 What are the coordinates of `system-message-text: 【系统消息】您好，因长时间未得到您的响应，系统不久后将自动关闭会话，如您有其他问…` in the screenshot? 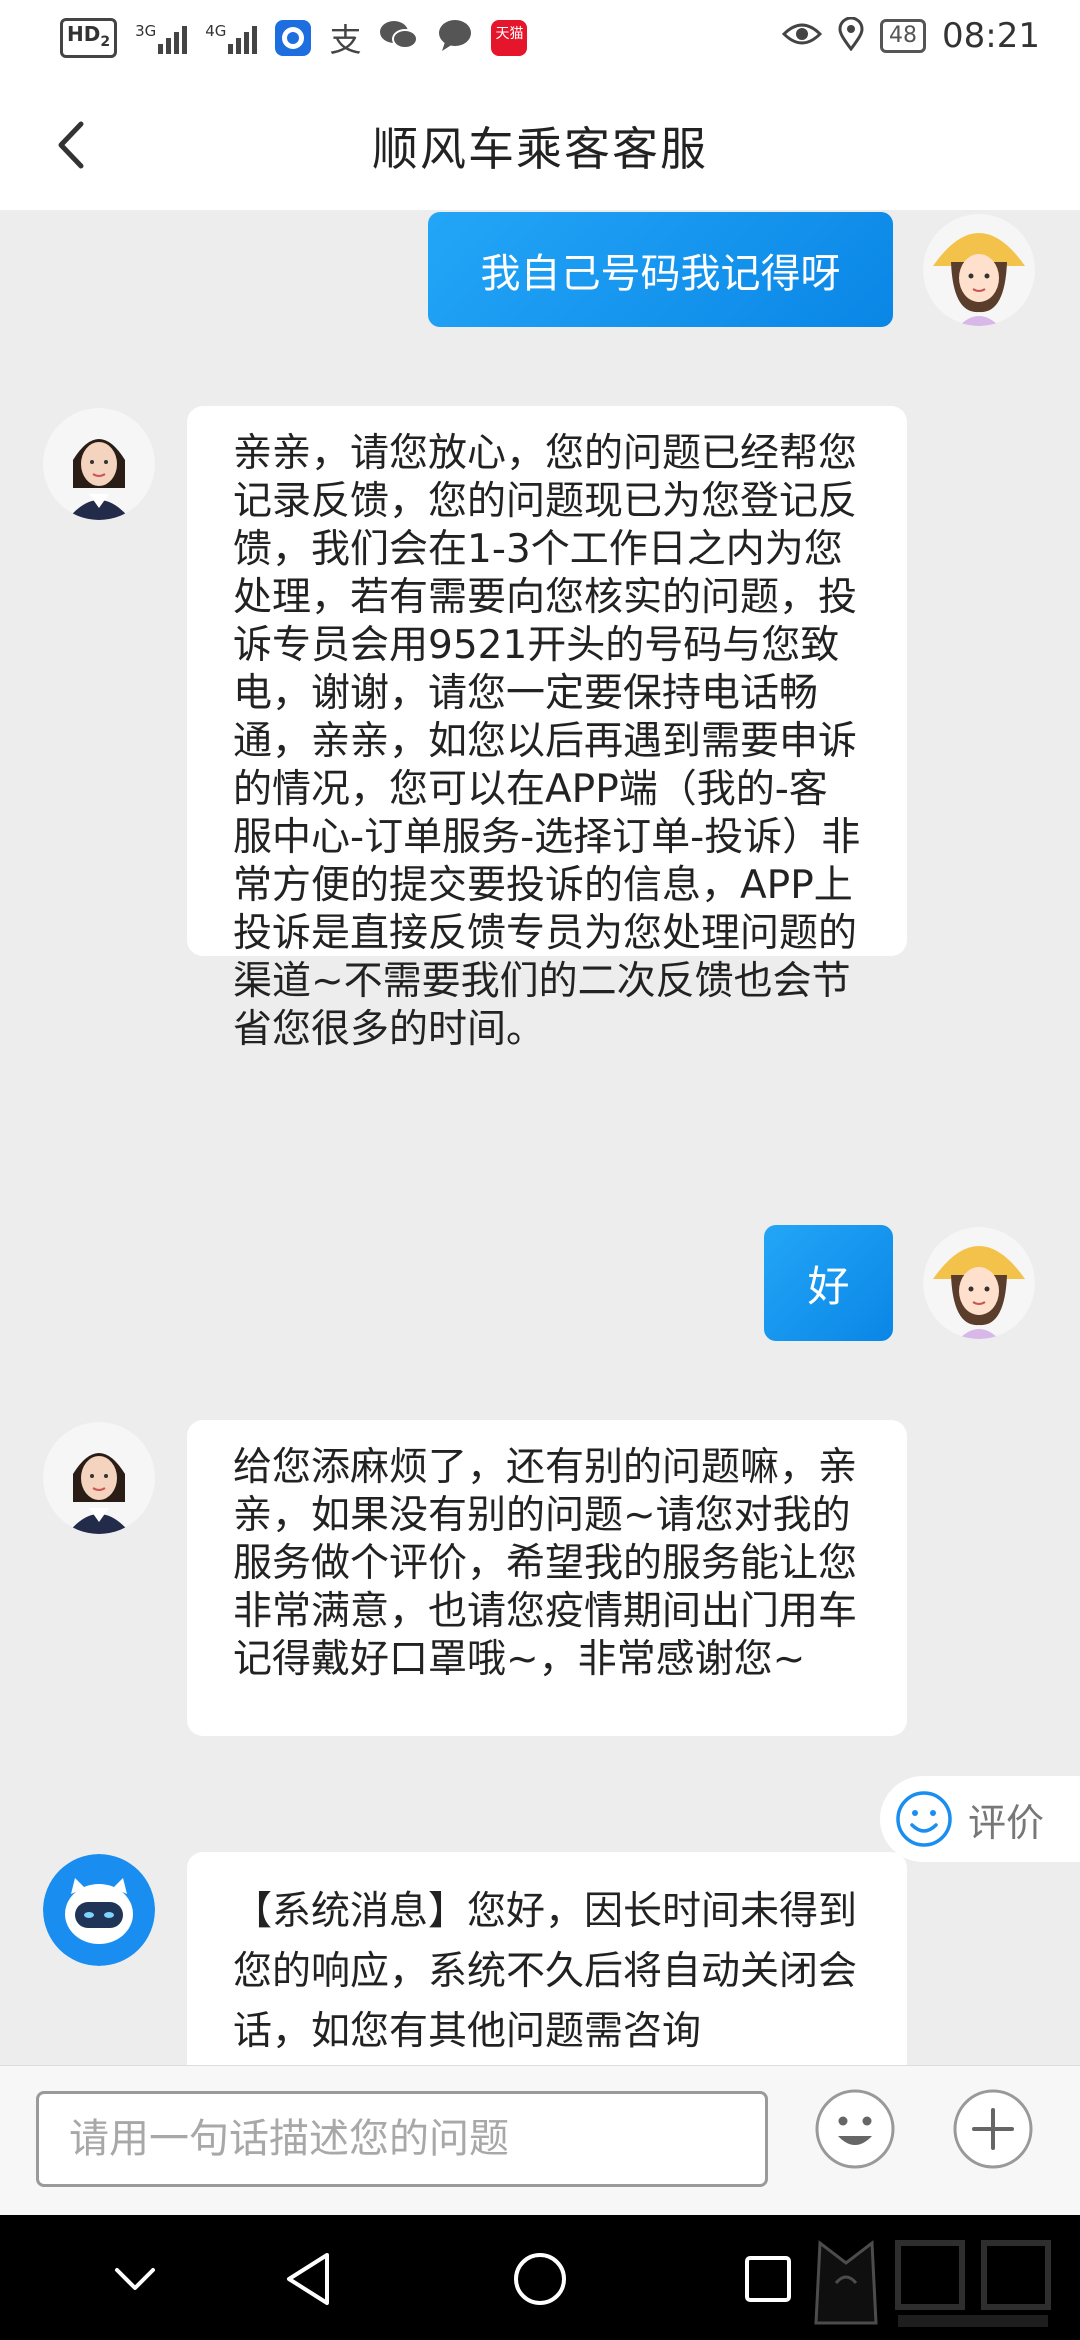 It's located at (545, 1971).